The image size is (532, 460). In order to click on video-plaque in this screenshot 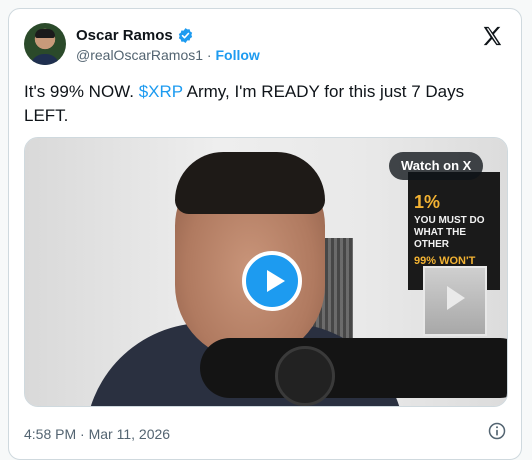, I will do `click(455, 301)`.